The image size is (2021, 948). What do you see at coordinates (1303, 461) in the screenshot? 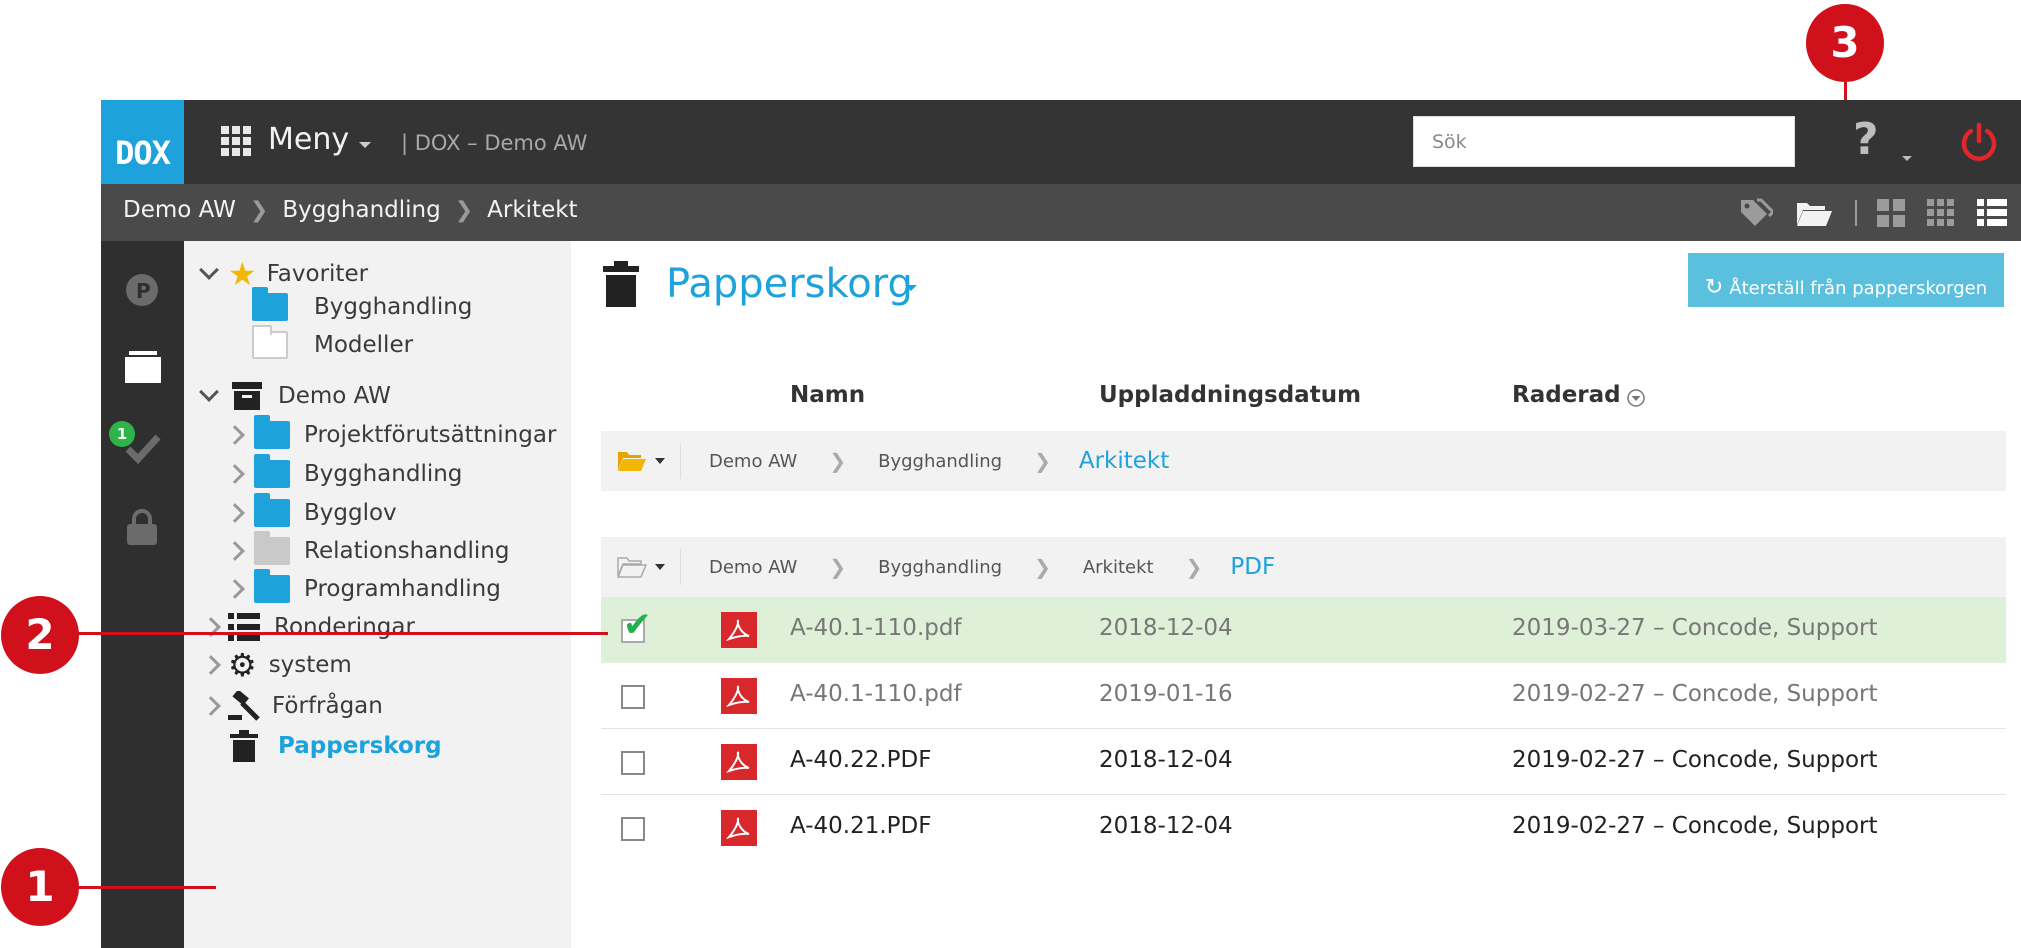
I see `path-bar: Demo AW ❯ Bygghandling ❯ Arkitekt` at bounding box center [1303, 461].